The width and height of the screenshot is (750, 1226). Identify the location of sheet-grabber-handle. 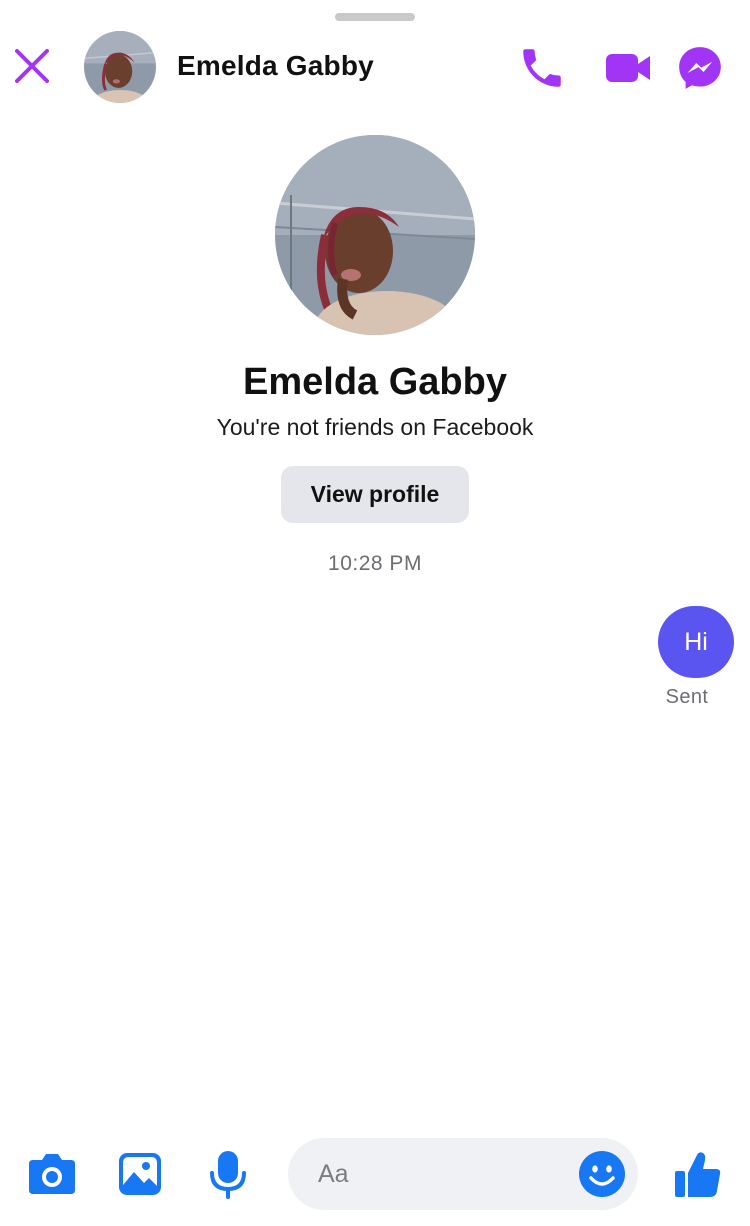
(375, 17).